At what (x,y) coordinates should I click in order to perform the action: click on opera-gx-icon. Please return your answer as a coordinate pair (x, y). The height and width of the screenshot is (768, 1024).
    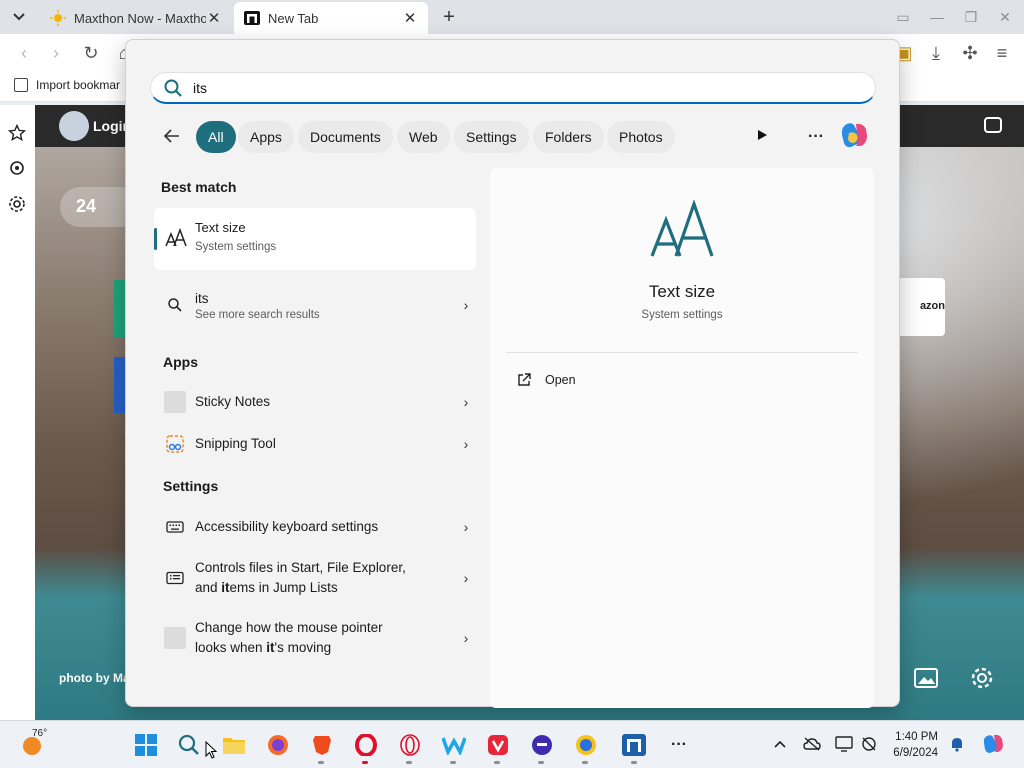
    Looking at the image, I should click on (410, 745).